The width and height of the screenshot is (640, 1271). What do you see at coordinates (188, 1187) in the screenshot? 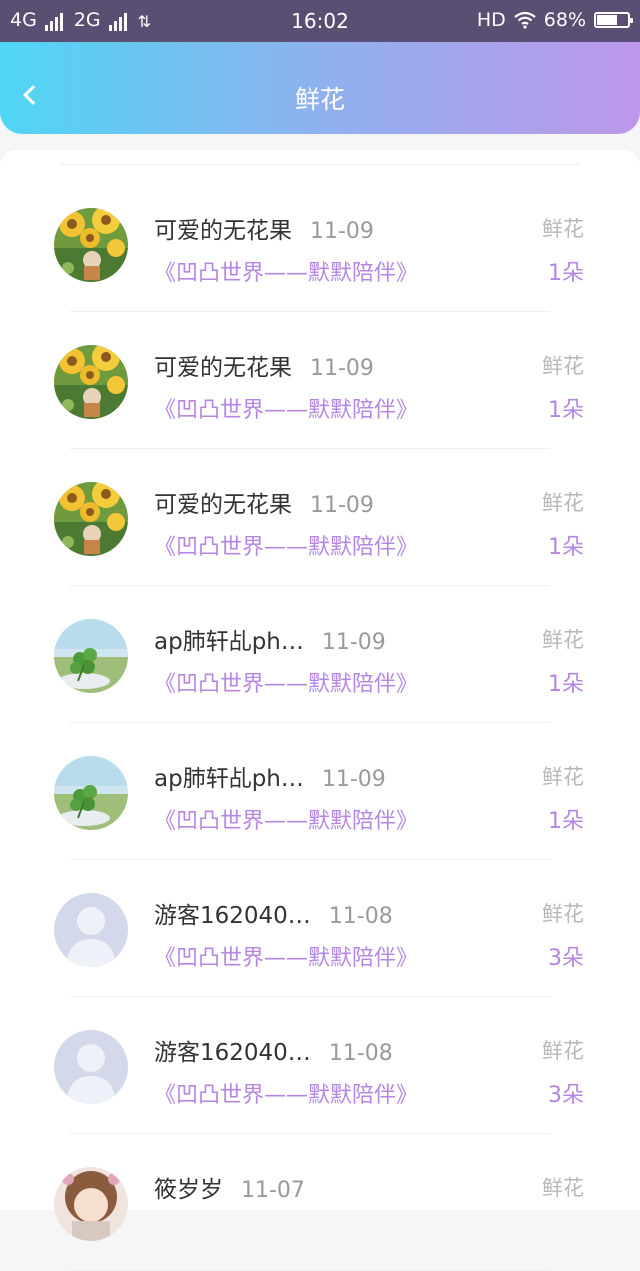
I see `user-name: 筱岁岁` at bounding box center [188, 1187].